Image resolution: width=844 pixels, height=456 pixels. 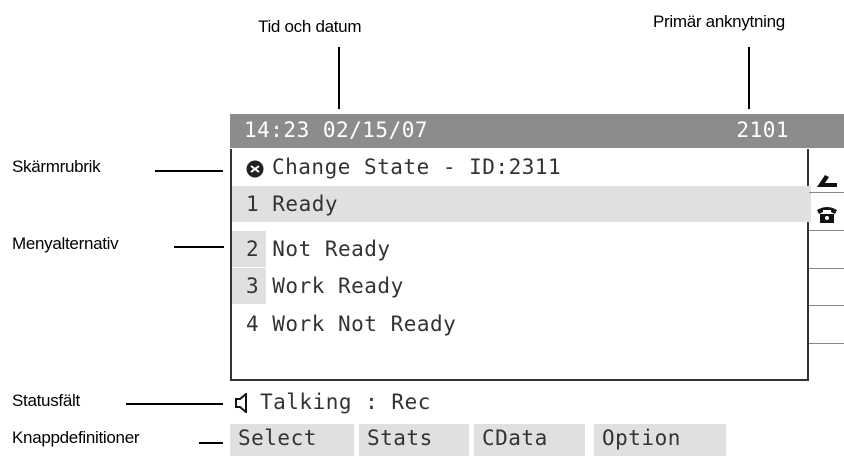 What do you see at coordinates (521, 286) in the screenshot?
I see `menu-item-work-ready: 3 Work Ready` at bounding box center [521, 286].